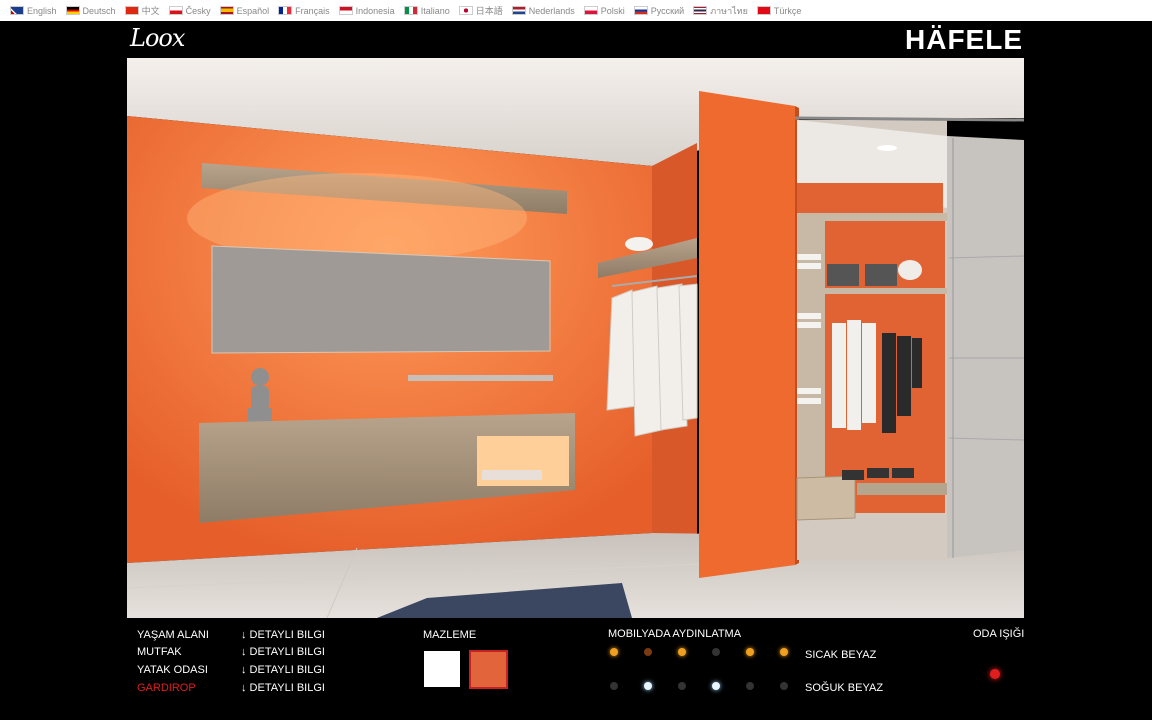  I want to click on thailand-flag-icon, so click(700, 10).